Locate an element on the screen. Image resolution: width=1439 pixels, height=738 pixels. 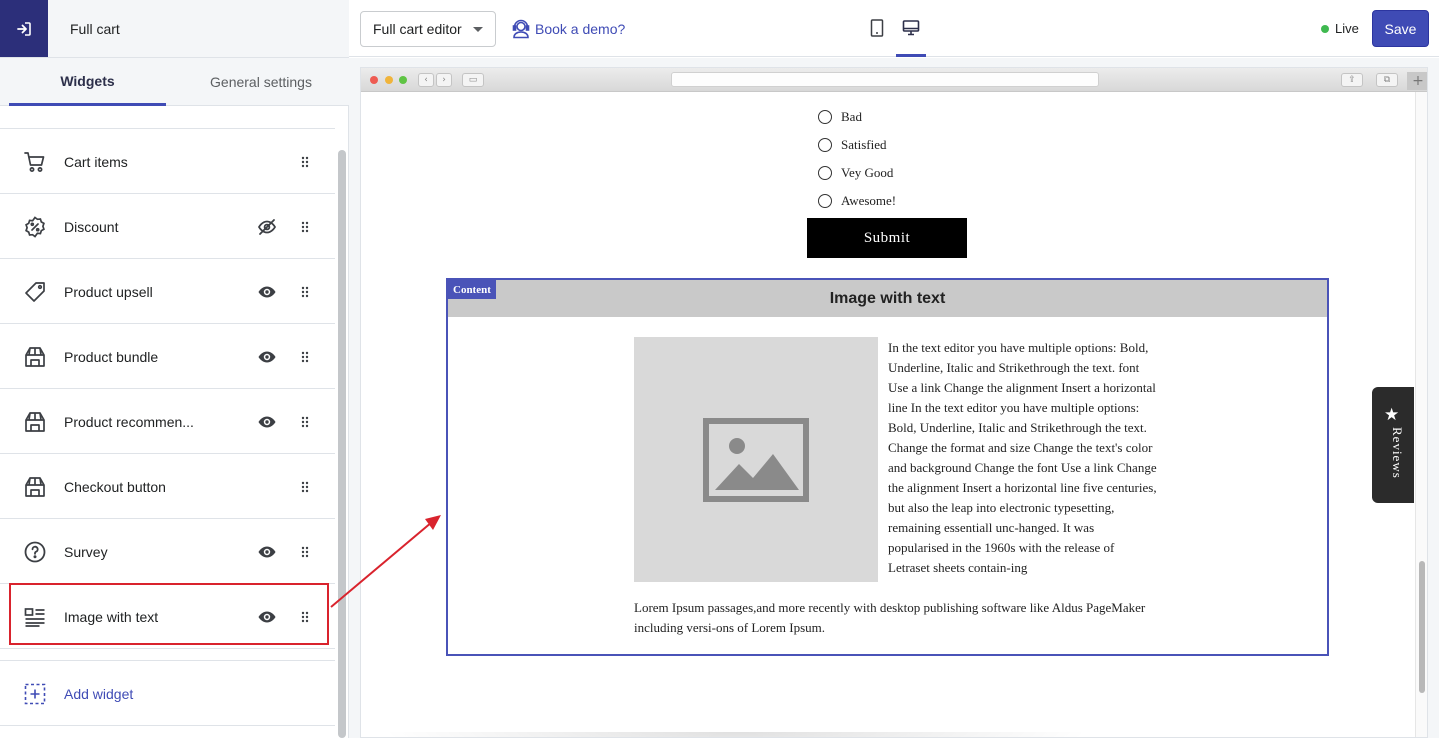
editor-select: Full cart editor is located at coordinates (428, 29).